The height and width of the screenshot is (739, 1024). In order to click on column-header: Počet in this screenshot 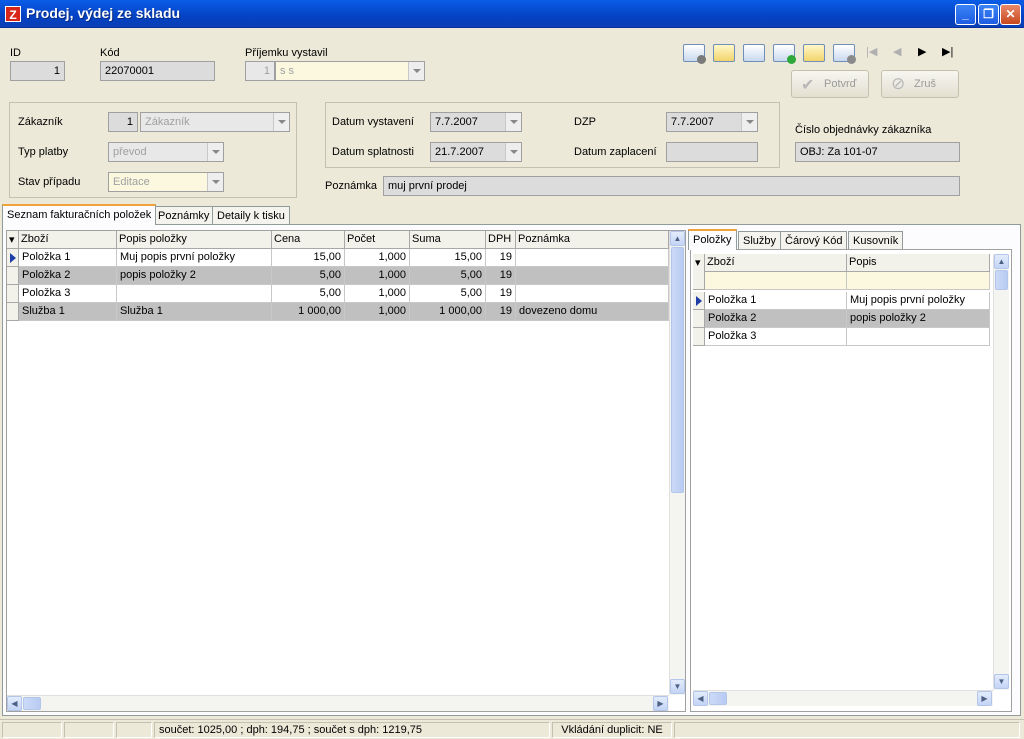, I will do `click(377, 240)`.